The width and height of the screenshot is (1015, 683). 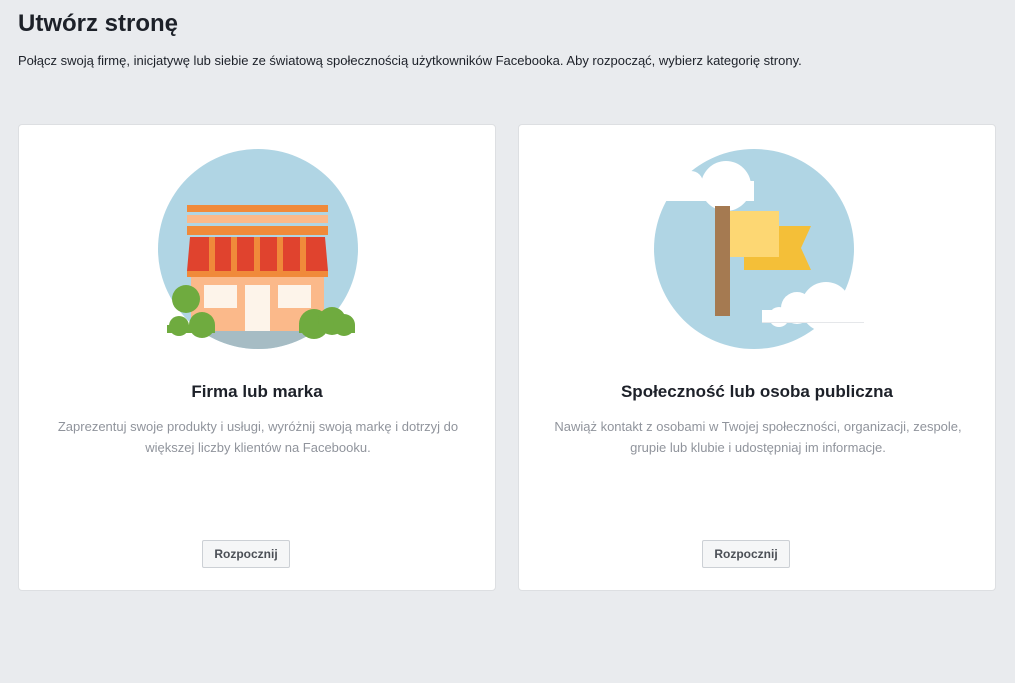 What do you see at coordinates (257, 308) in the screenshot?
I see `shop-door` at bounding box center [257, 308].